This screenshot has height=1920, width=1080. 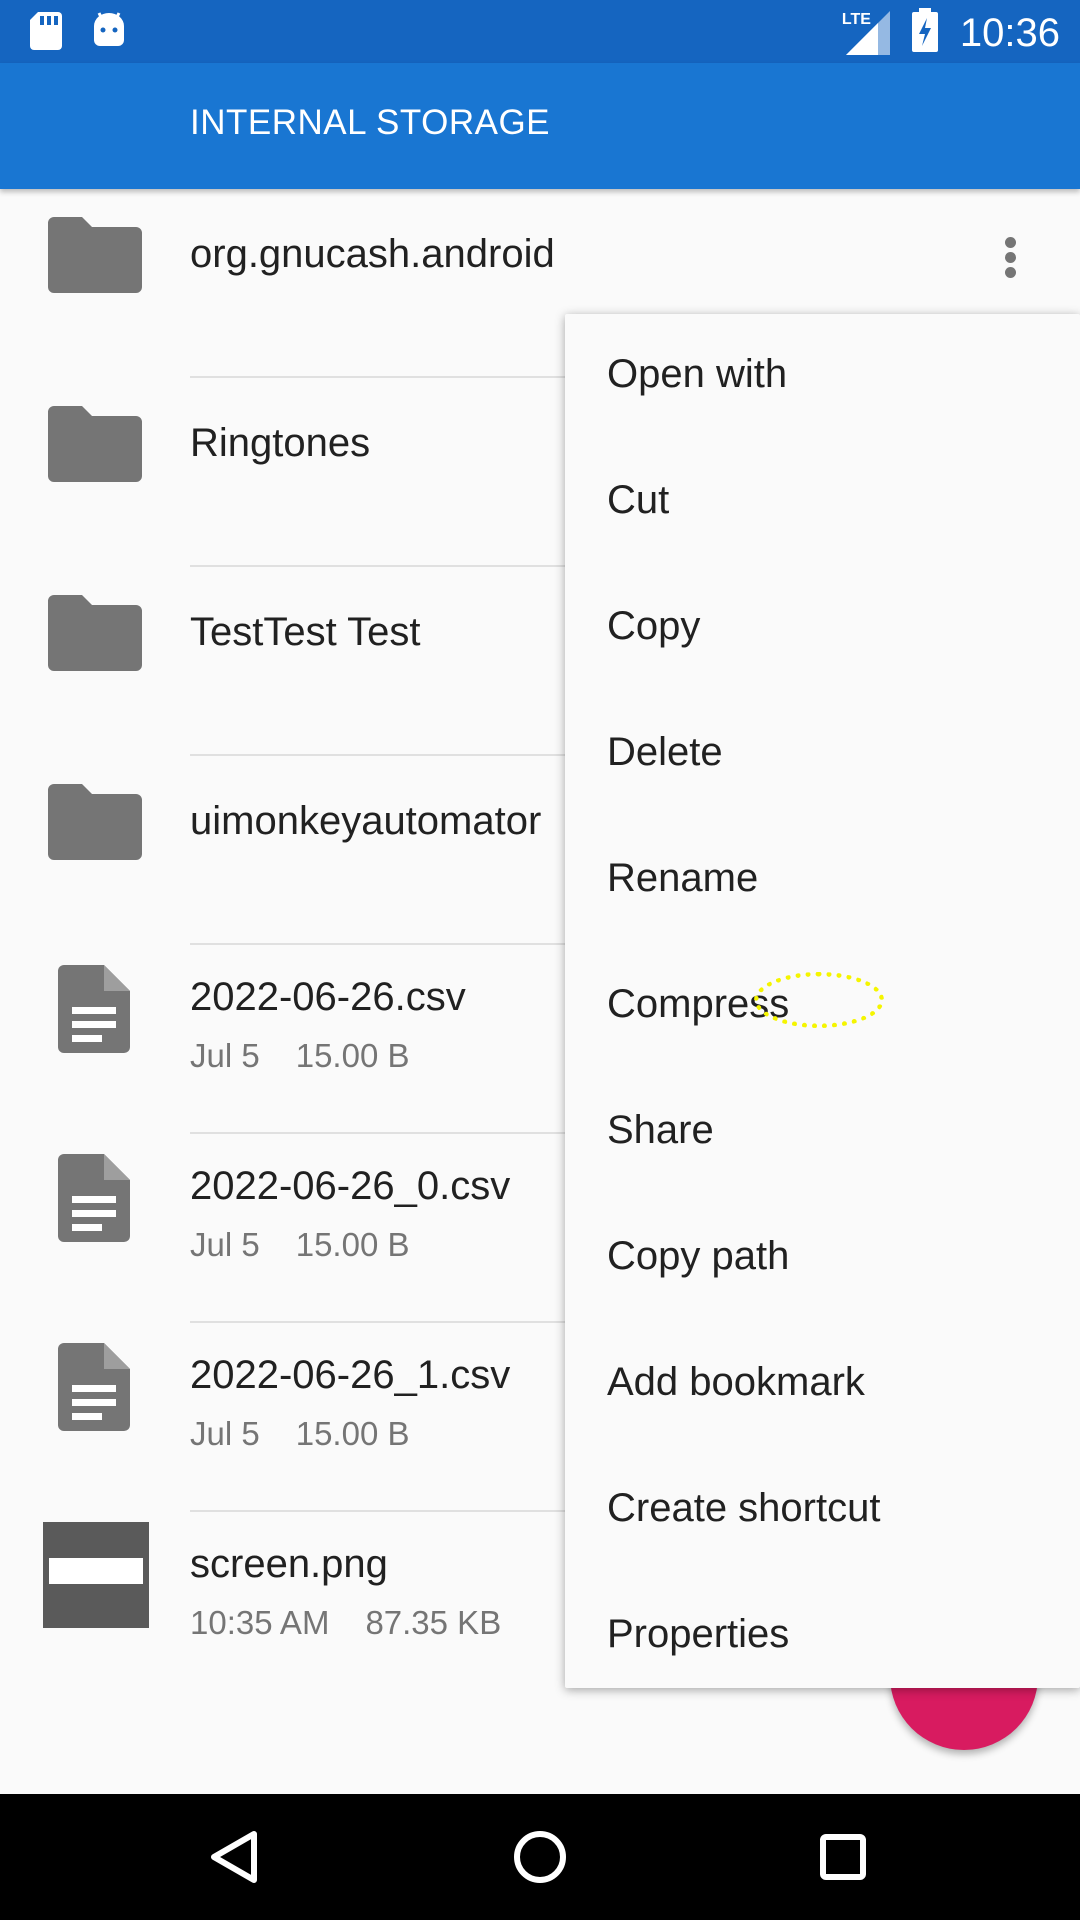 I want to click on navigation-bar, so click(x=540, y=1857).